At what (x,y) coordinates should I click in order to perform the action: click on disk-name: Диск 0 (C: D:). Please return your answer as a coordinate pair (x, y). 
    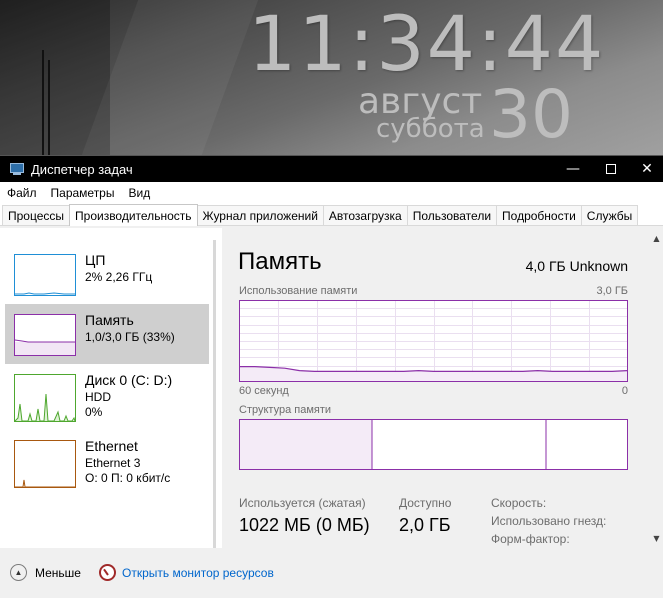
    Looking at the image, I should click on (129, 380).